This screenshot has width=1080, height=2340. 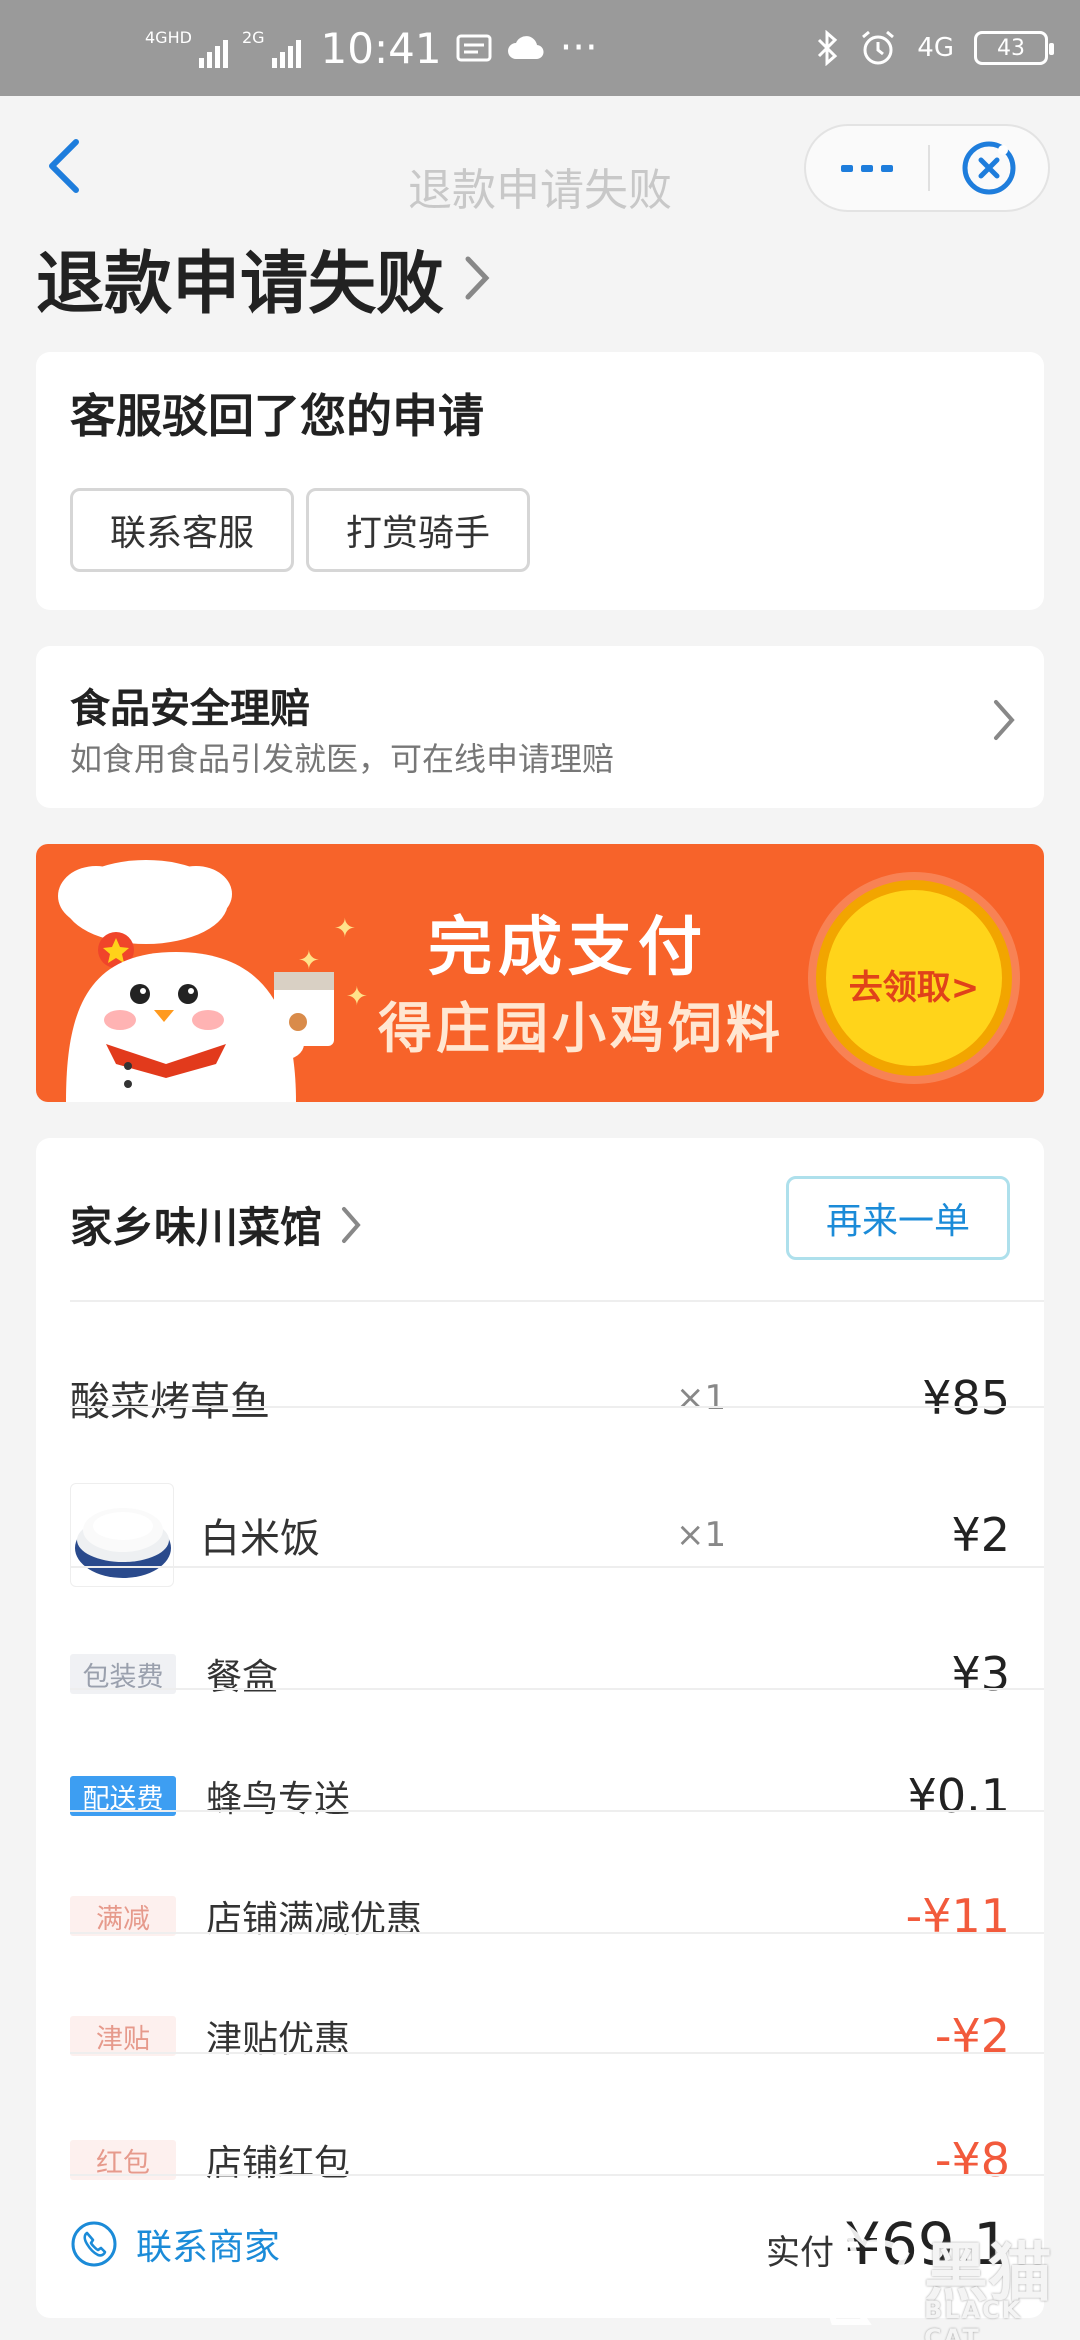 I want to click on rejection-card: 客服驳回了您的申请 联系客服 打赏骑手, so click(x=540, y=481).